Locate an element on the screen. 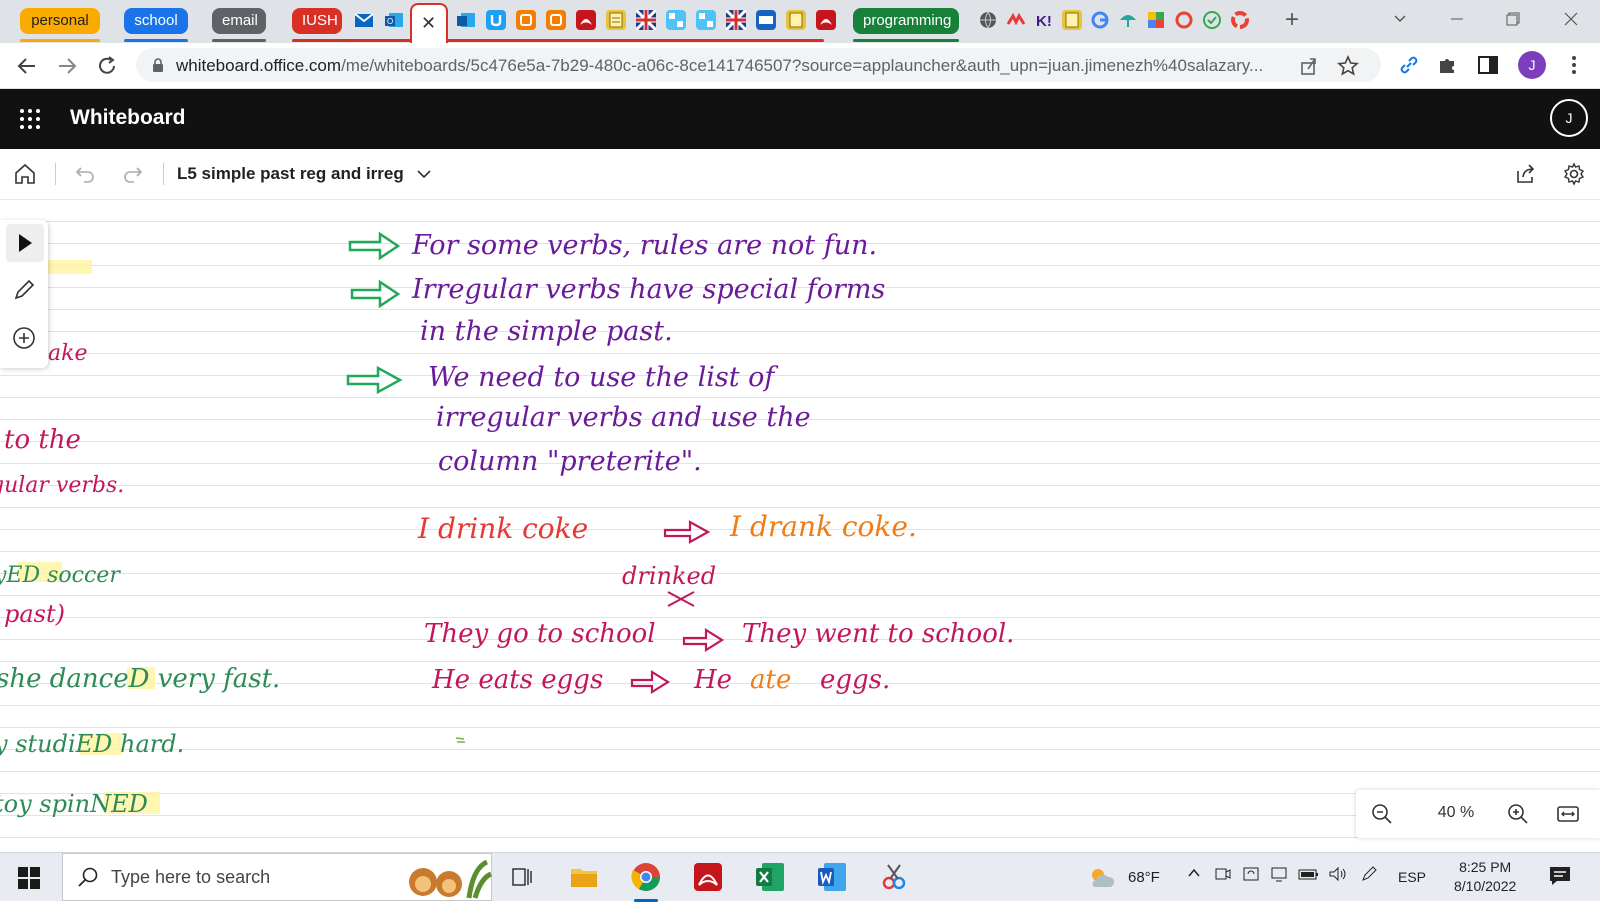 The height and width of the screenshot is (905, 1600). profile-avatar: J is located at coordinates (1532, 65).